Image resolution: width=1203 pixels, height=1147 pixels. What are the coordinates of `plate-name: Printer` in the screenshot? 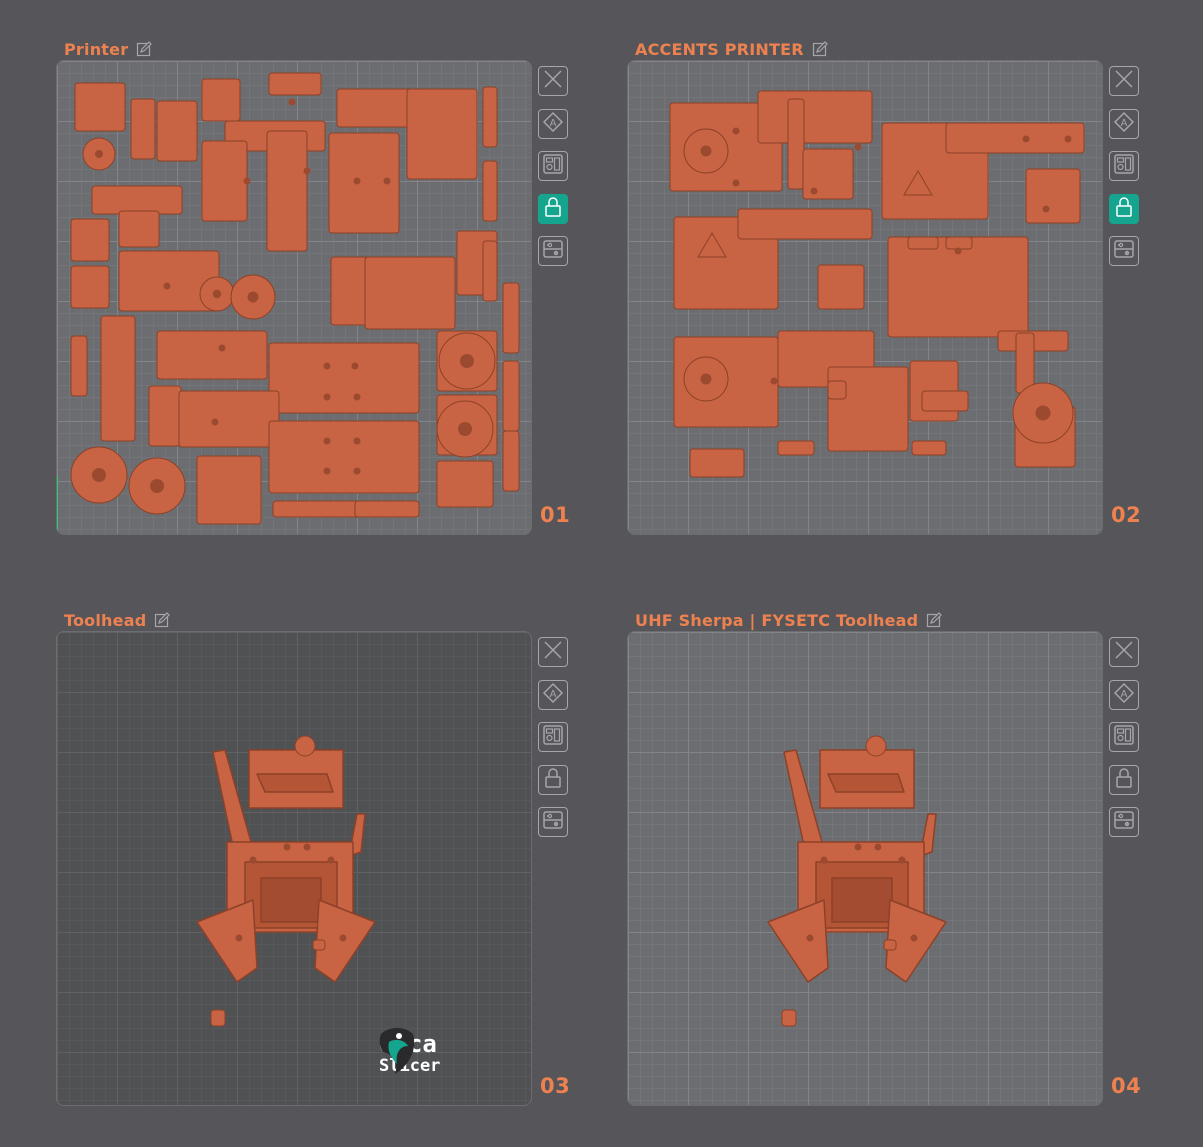 It's located at (96, 49).